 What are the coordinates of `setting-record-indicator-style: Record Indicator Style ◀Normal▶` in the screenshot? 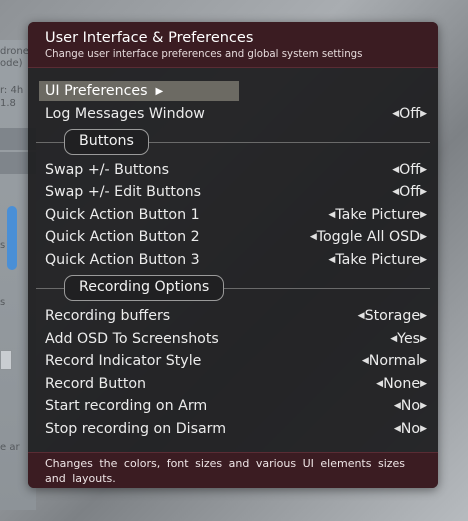 It's located at (233, 361).